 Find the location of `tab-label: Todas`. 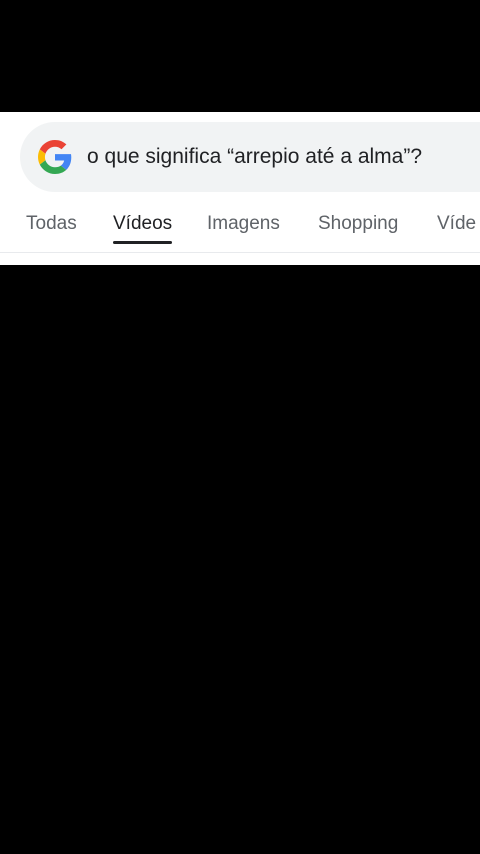

tab-label: Todas is located at coordinates (51, 223).